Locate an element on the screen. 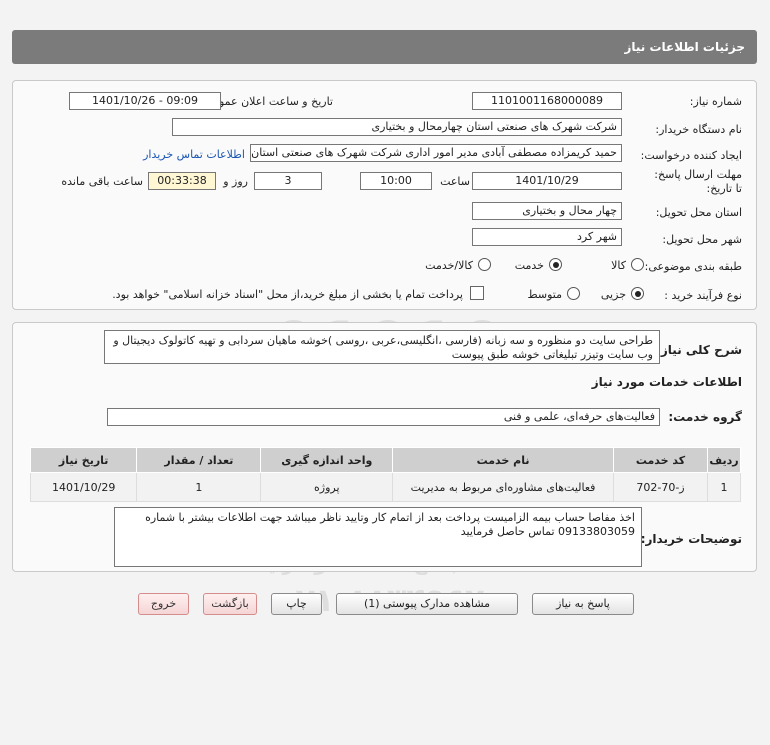 The height and width of the screenshot is (745, 770). column-header-name: نام خدمت is located at coordinates (503, 460).